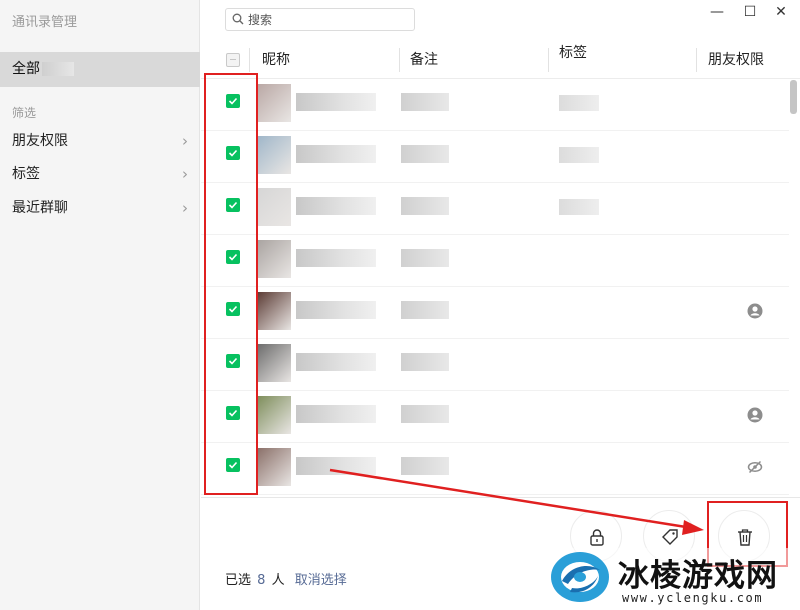 The width and height of the screenshot is (800, 610). What do you see at coordinates (516, 501) in the screenshot?
I see `annotation-arrow` at bounding box center [516, 501].